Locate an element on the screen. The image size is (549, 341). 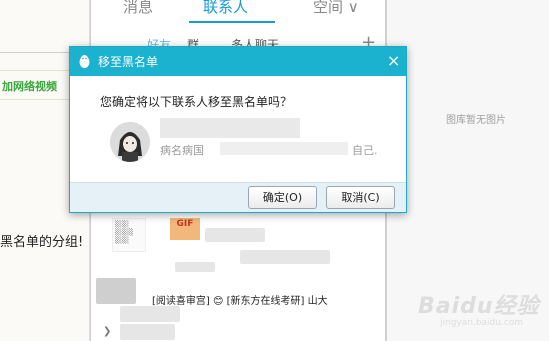
add-web-video-link: 加网络视频 is located at coordinates (29, 86).